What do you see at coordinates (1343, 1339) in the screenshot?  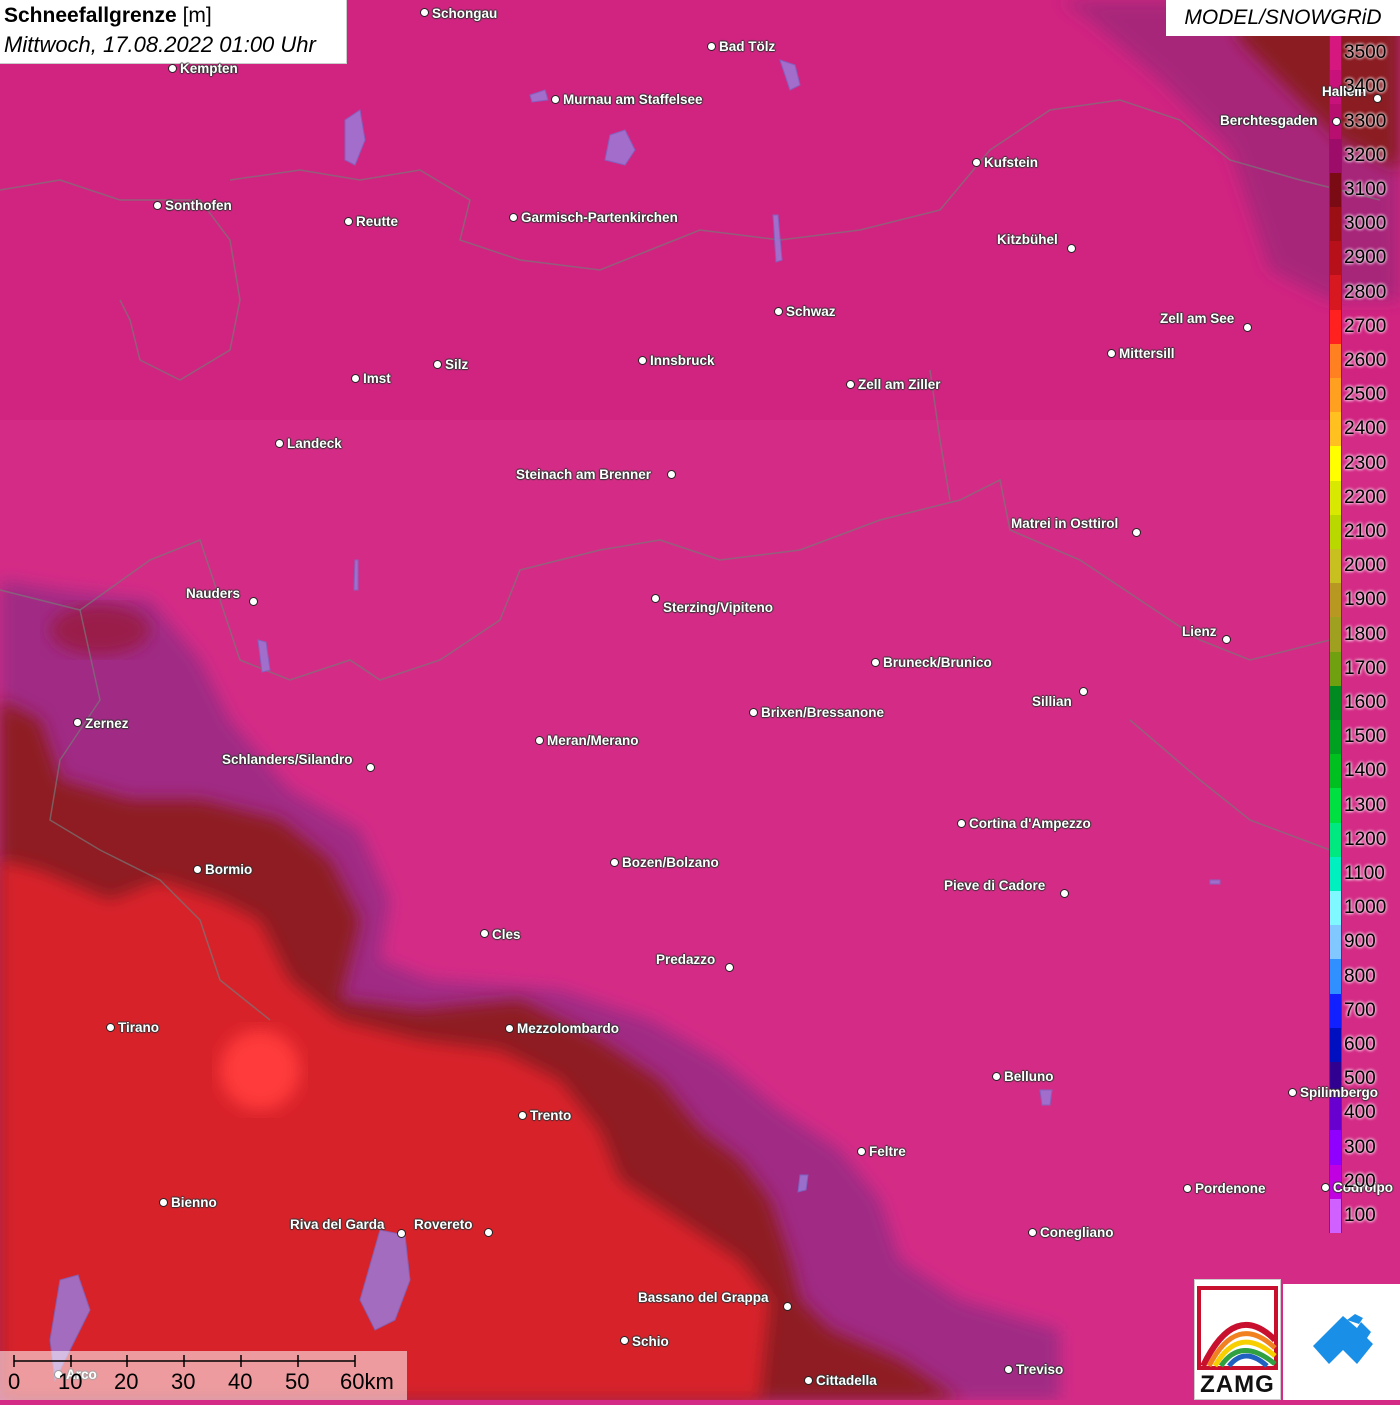 I see `chevron-up-icon` at bounding box center [1343, 1339].